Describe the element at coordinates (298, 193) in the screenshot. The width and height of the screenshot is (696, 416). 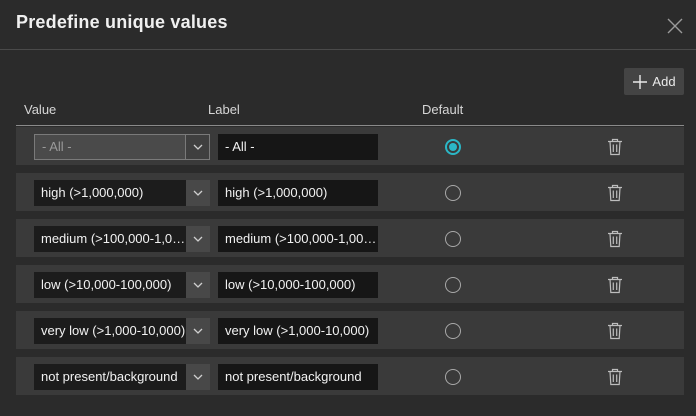
I see `label-input: high (>1,000,000)` at that location.